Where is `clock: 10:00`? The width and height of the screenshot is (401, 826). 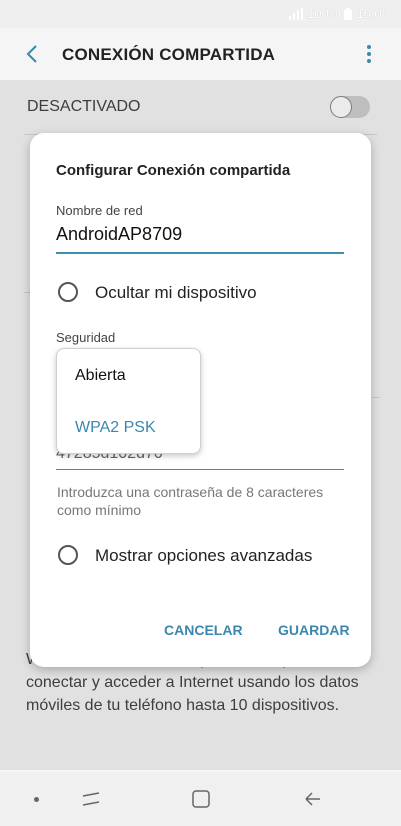 clock: 10:00 is located at coordinates (372, 13).